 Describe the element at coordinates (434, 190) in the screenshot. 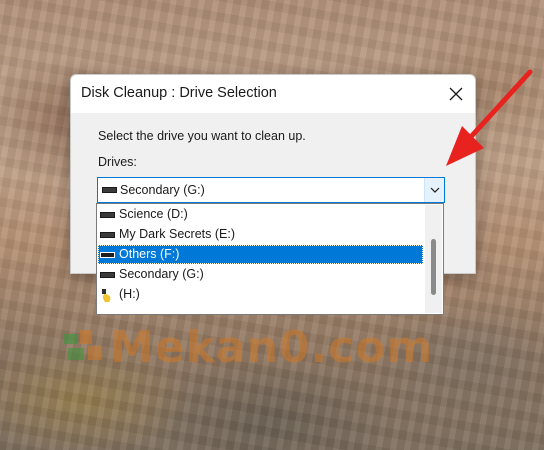

I see `chevron-down-icon` at that location.